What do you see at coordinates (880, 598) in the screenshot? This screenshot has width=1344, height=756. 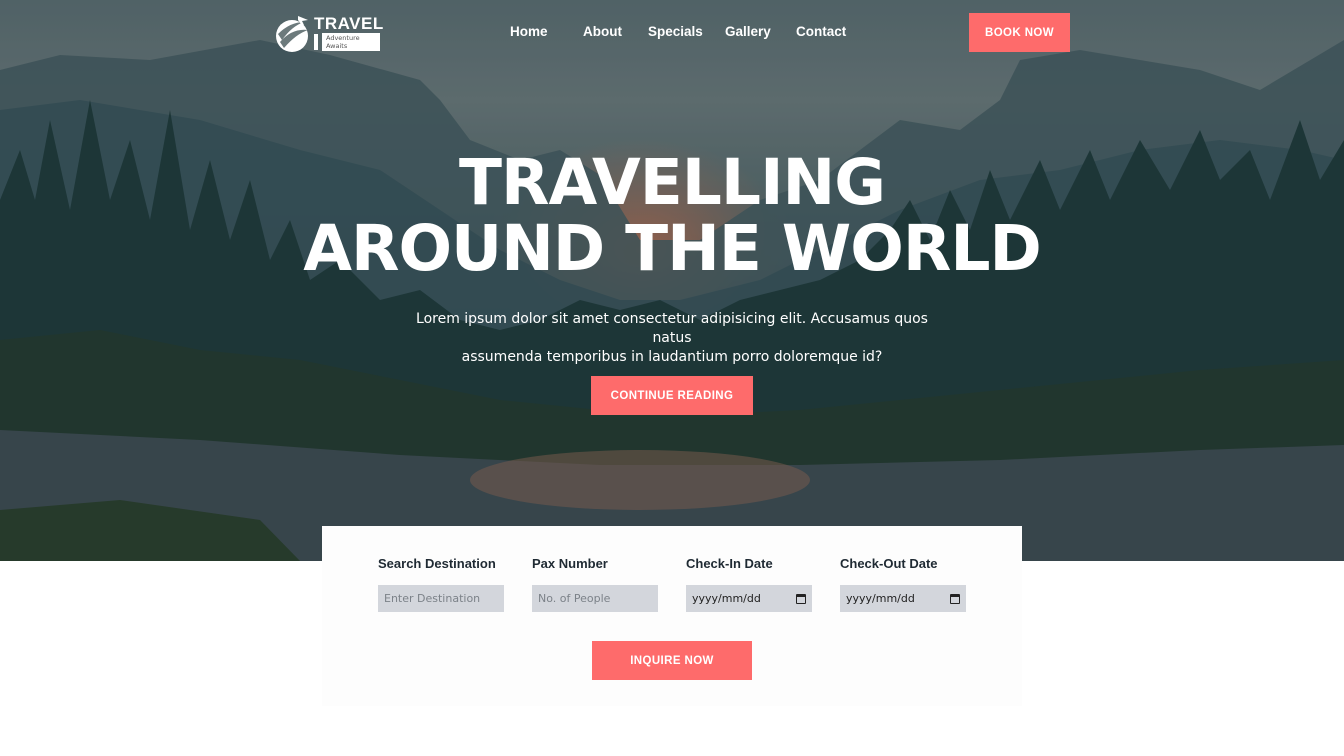 I see `checkout-date-value: yyyy/mm/dd` at bounding box center [880, 598].